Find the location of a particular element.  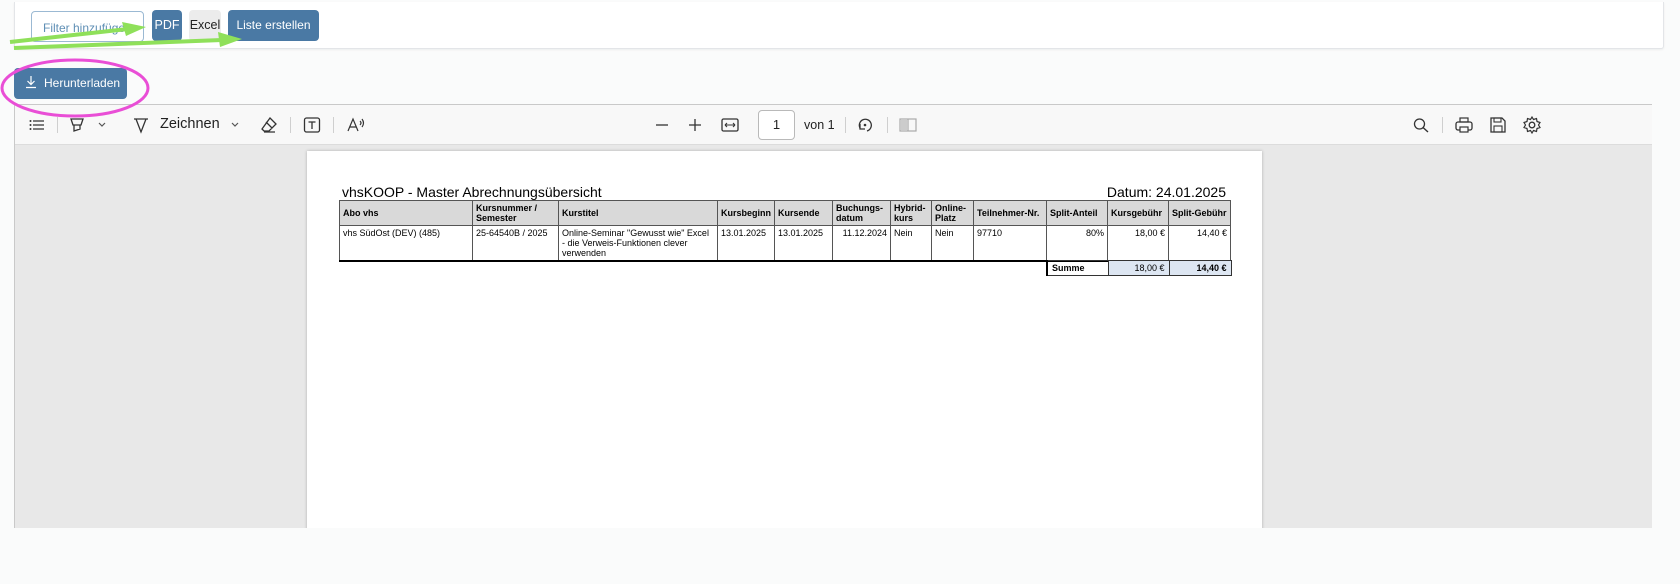

save-icon is located at coordinates (1498, 125).